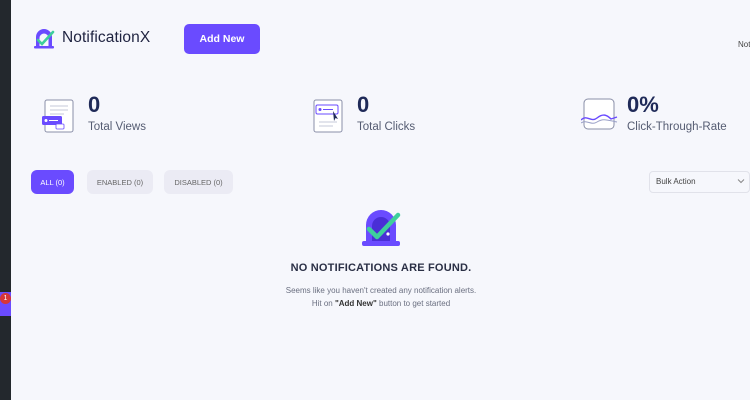  I want to click on empty-line-2-post: button to get started, so click(413, 303).